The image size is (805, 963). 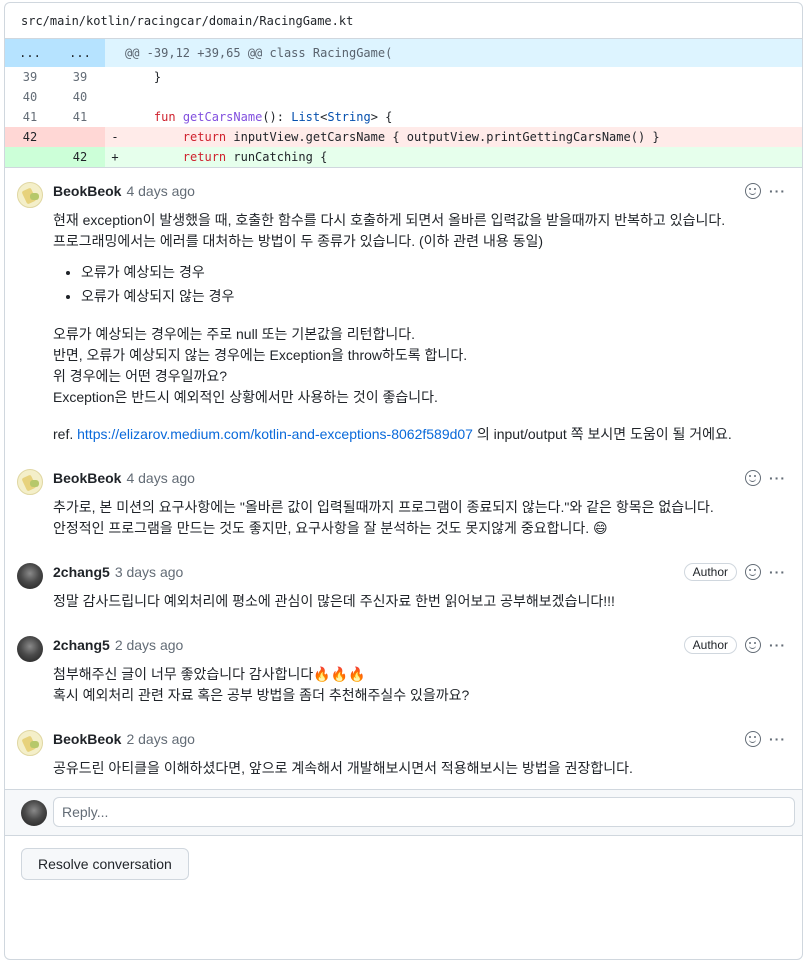 I want to click on hunk-text: @@ -39,12 +39,65 @@ class RacingGame(, so click(x=259, y=53).